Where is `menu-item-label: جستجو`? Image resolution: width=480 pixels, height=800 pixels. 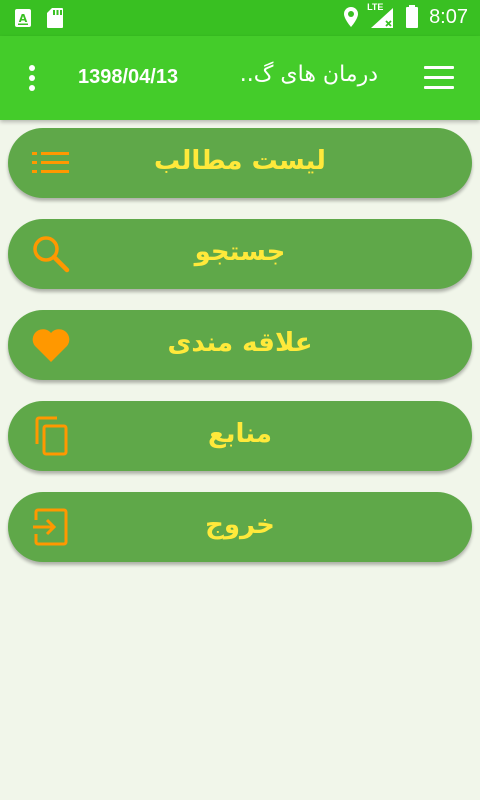
menu-item-label: جستجو is located at coordinates (240, 252).